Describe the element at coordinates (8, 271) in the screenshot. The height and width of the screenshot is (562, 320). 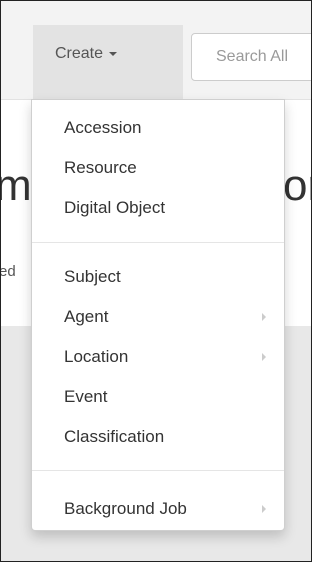
I see `background-subtext: ed` at that location.